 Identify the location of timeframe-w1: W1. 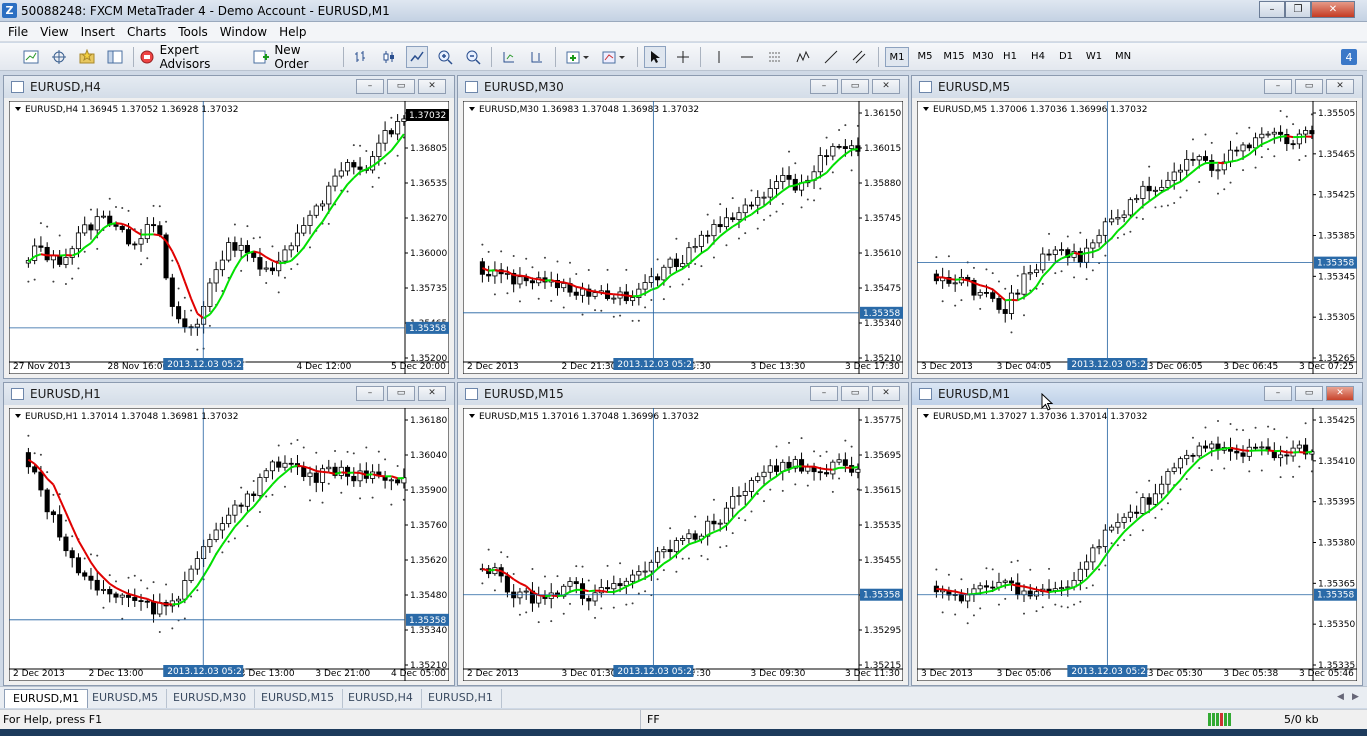
(1094, 57).